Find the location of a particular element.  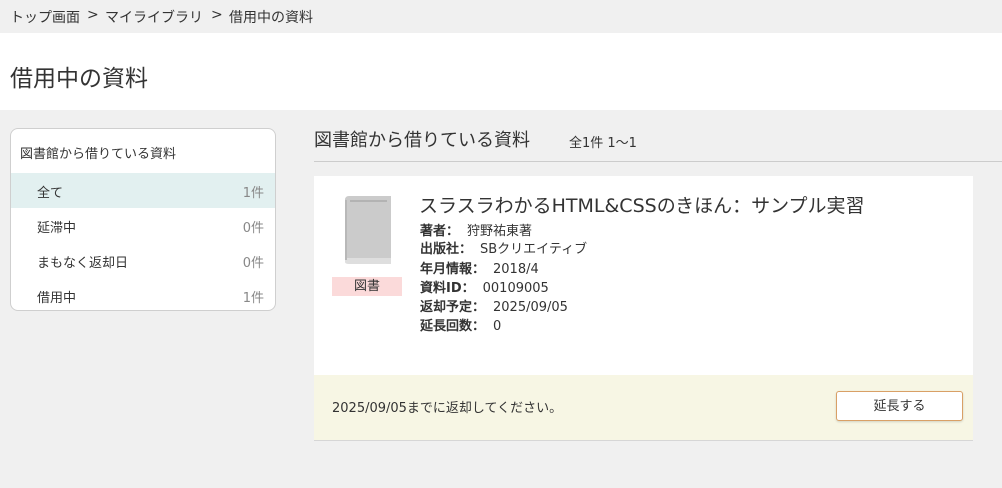

sidebar-item-label: まもなく返却日 is located at coordinates (83, 263).